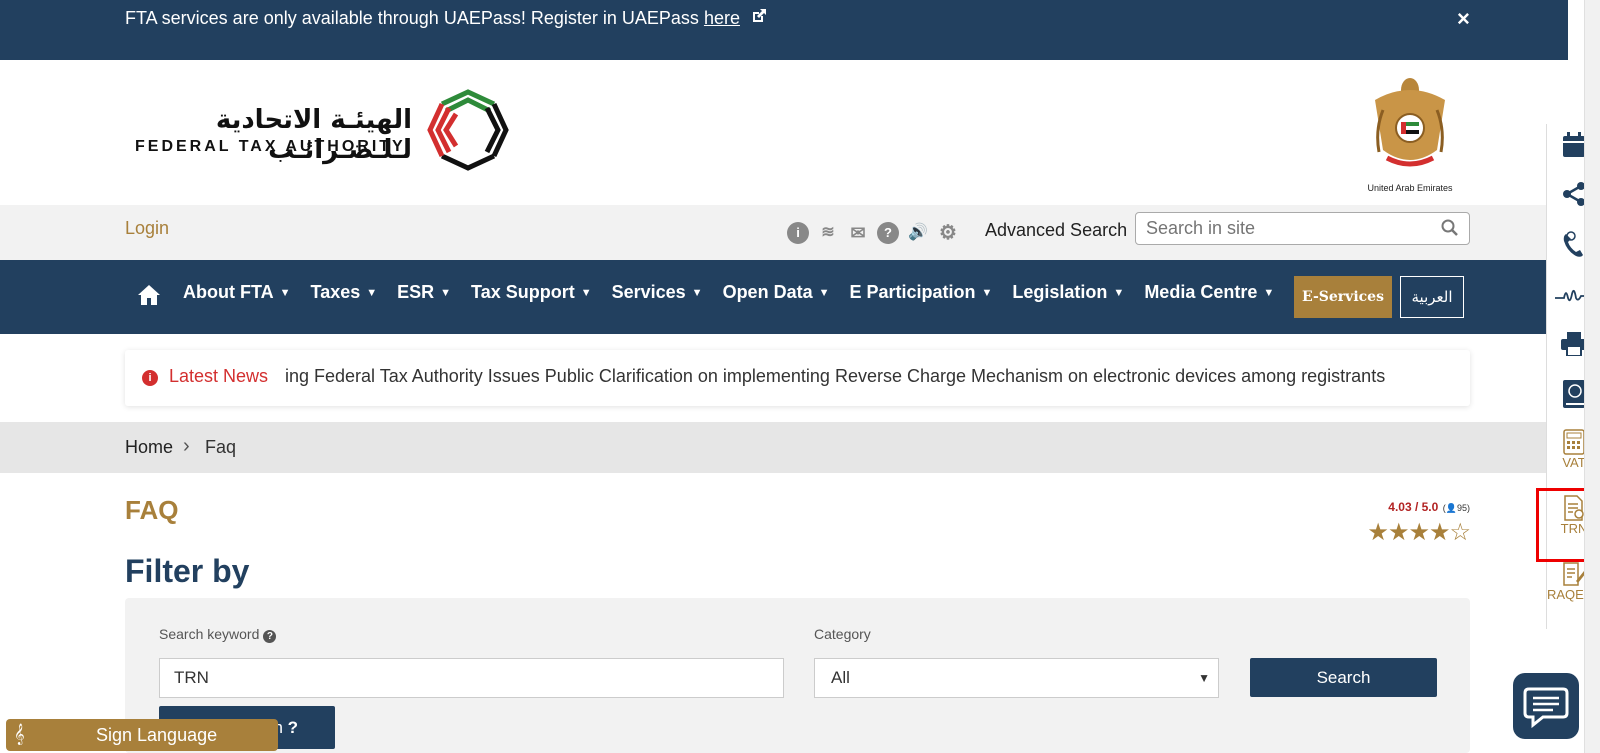 This screenshot has height=753, width=1600. Describe the element at coordinates (840, 677) in the screenshot. I see `category-selected-value: All` at that location.